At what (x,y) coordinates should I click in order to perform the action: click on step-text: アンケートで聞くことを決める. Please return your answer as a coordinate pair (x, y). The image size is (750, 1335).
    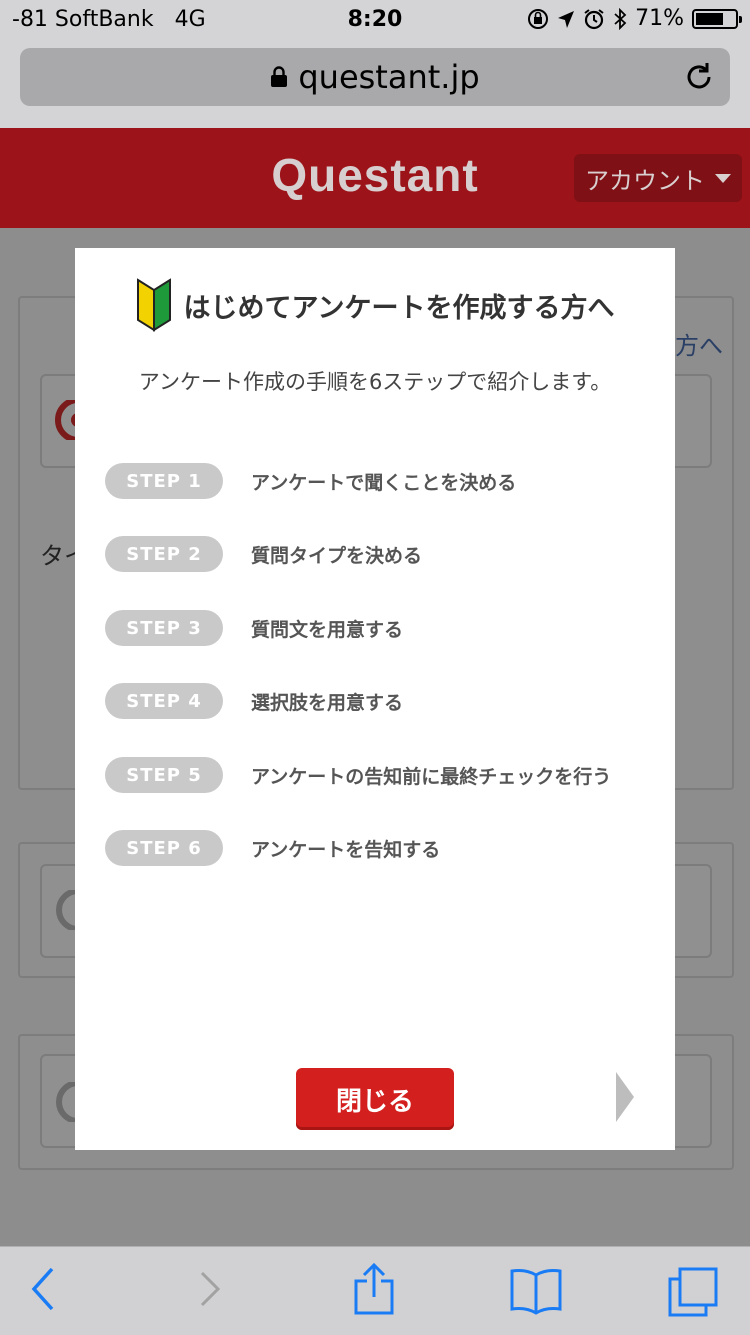
    Looking at the image, I should click on (384, 482).